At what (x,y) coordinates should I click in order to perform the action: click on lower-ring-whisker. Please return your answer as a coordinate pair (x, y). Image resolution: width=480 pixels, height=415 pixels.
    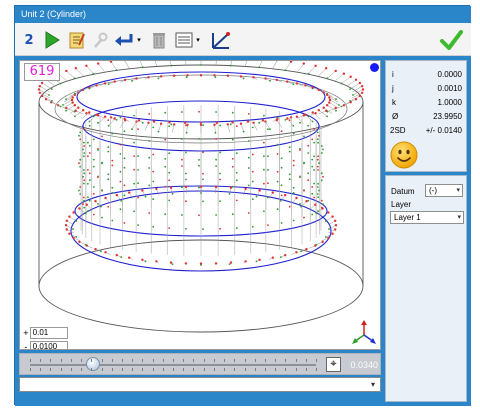
    Looking at the image, I should click on (332, 223).